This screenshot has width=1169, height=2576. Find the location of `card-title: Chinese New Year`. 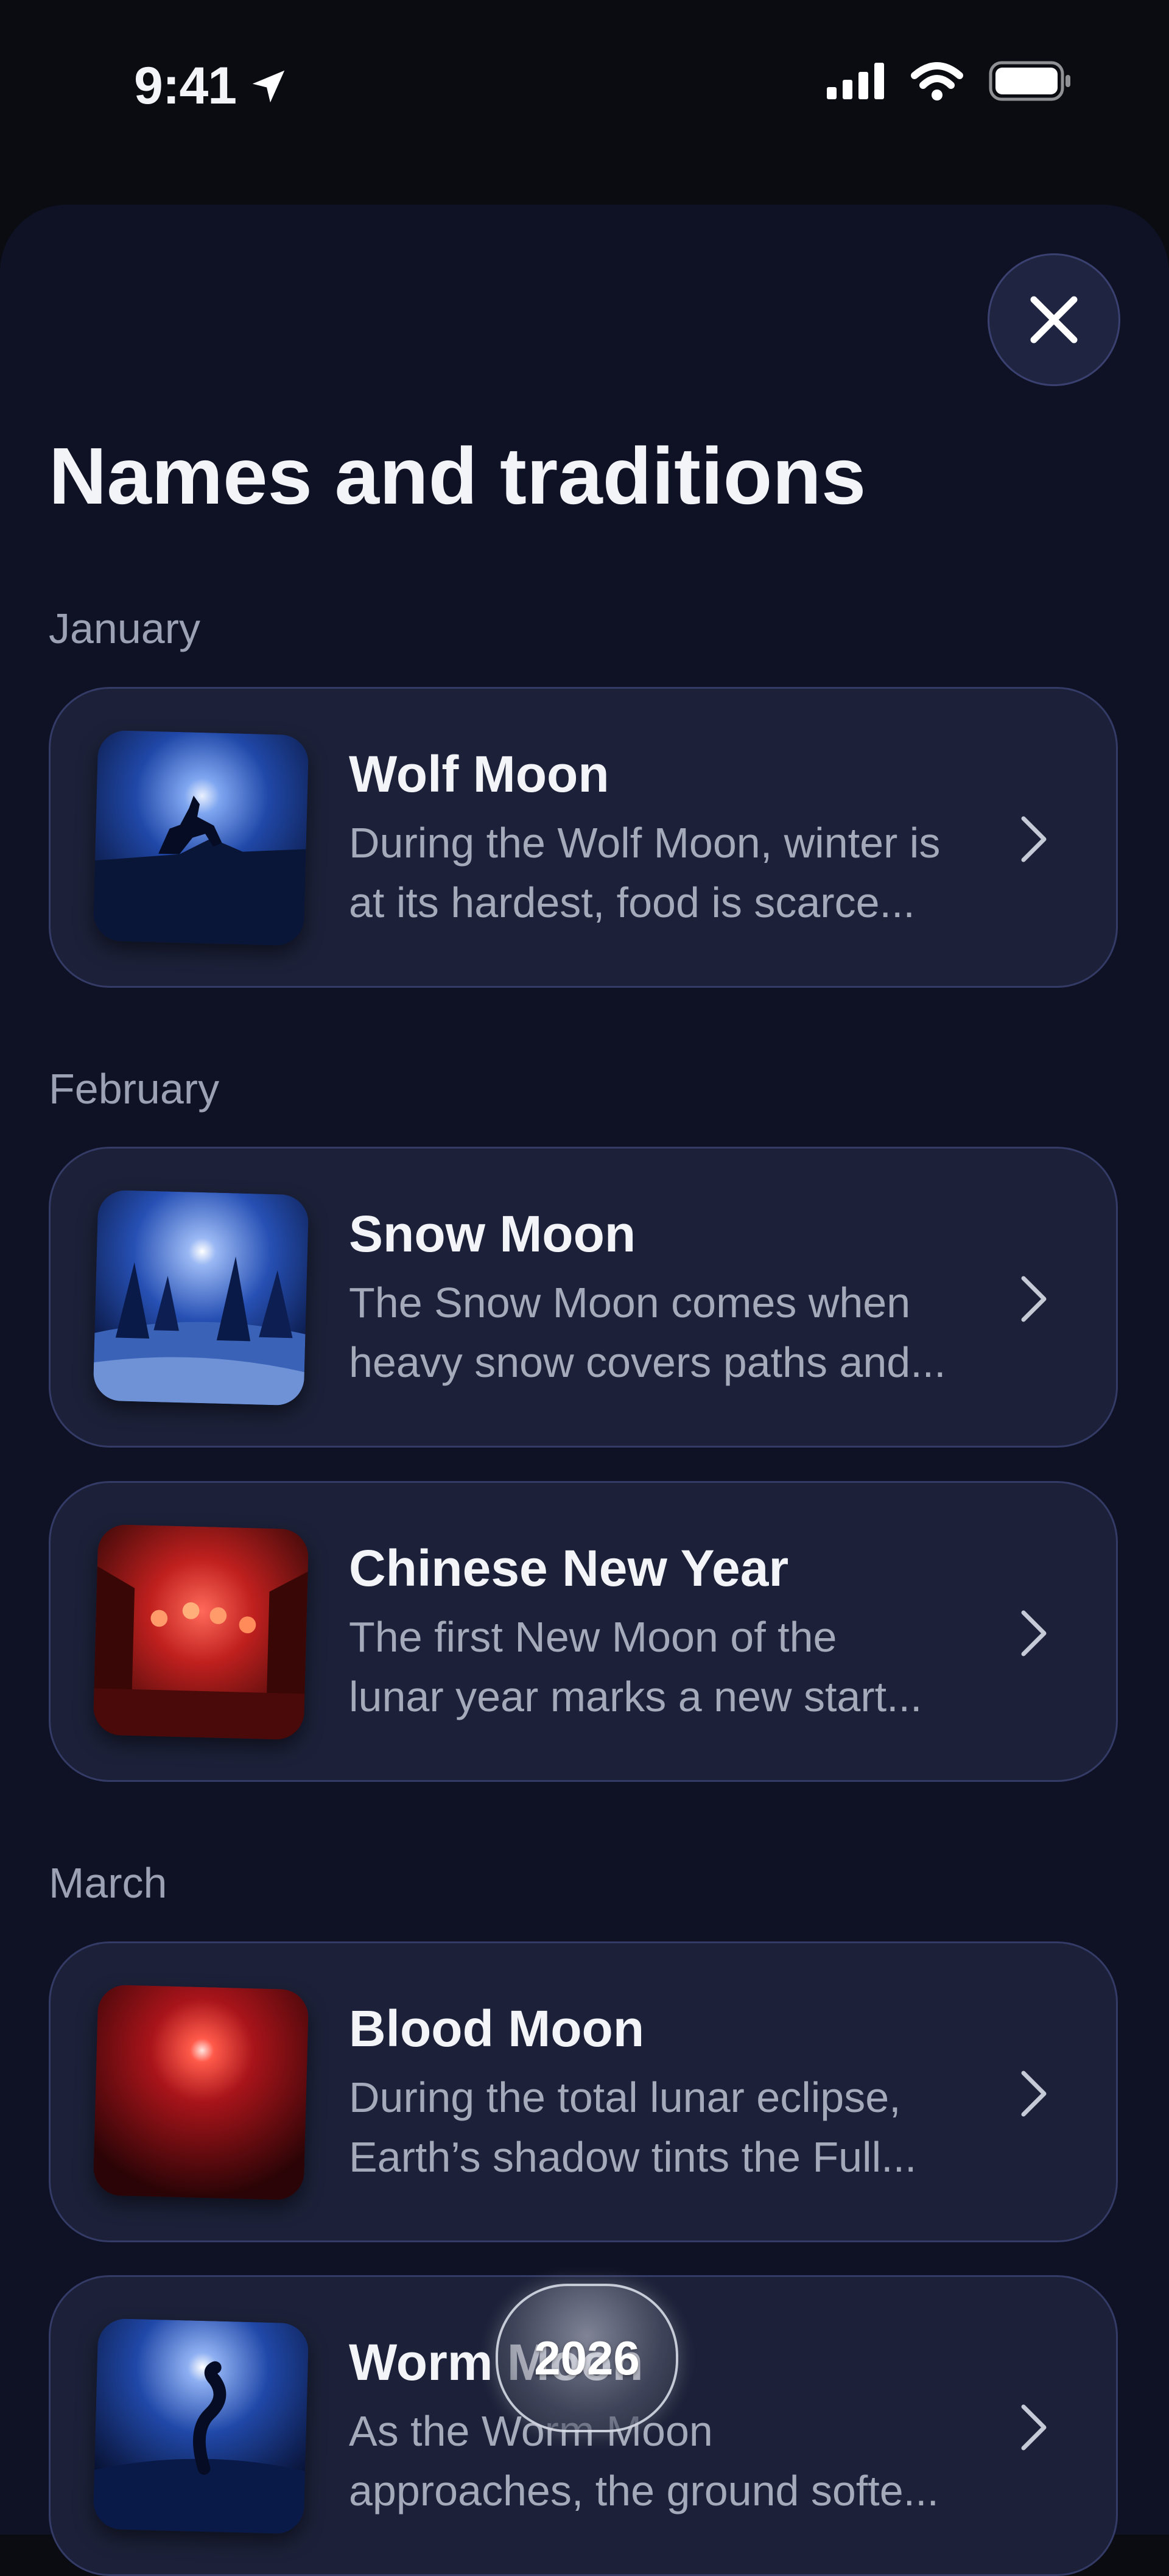

card-title: Chinese New Year is located at coordinates (569, 1568).